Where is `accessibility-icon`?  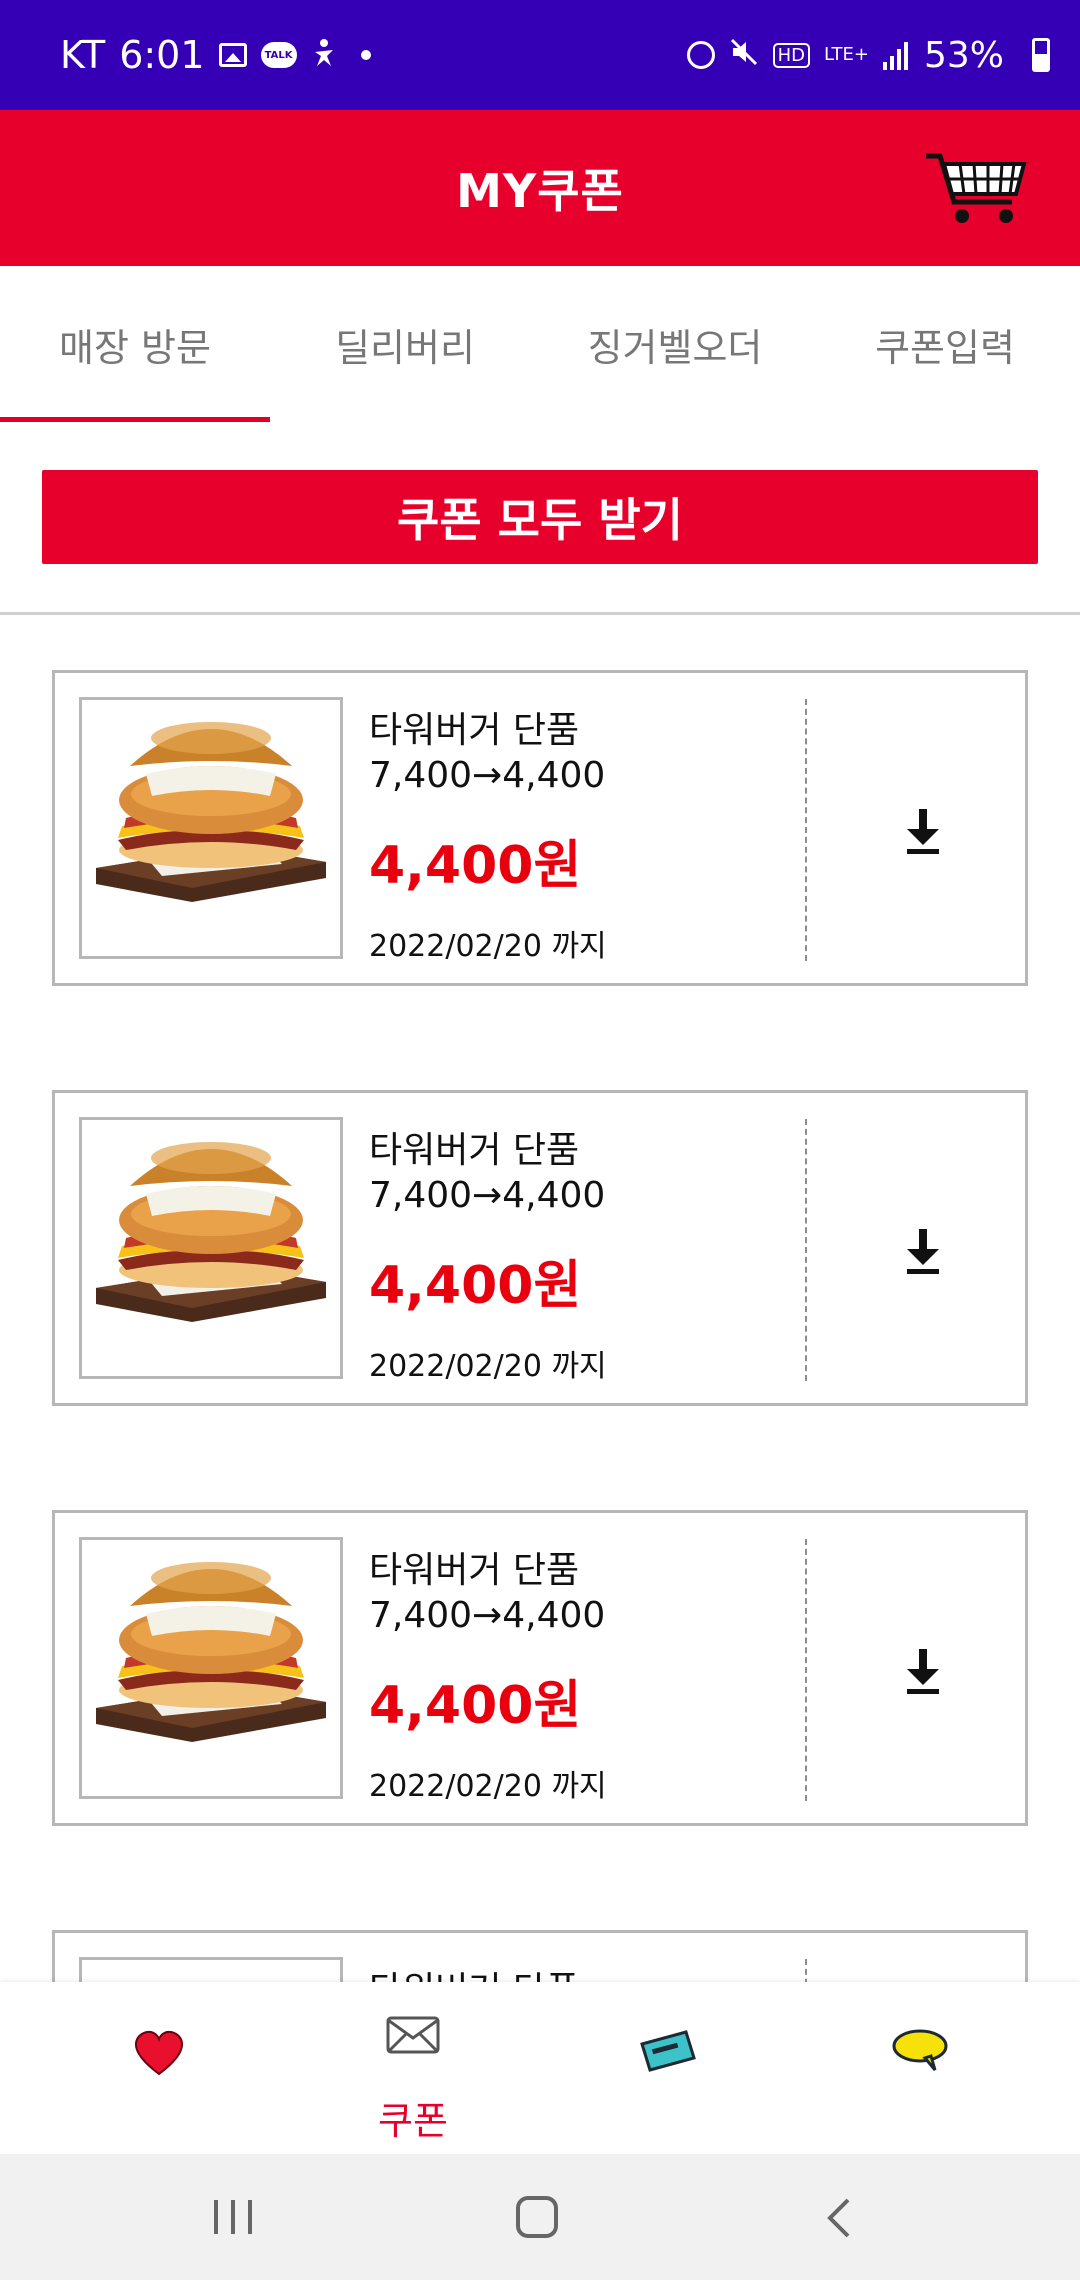
accessibility-icon is located at coordinates (324, 55).